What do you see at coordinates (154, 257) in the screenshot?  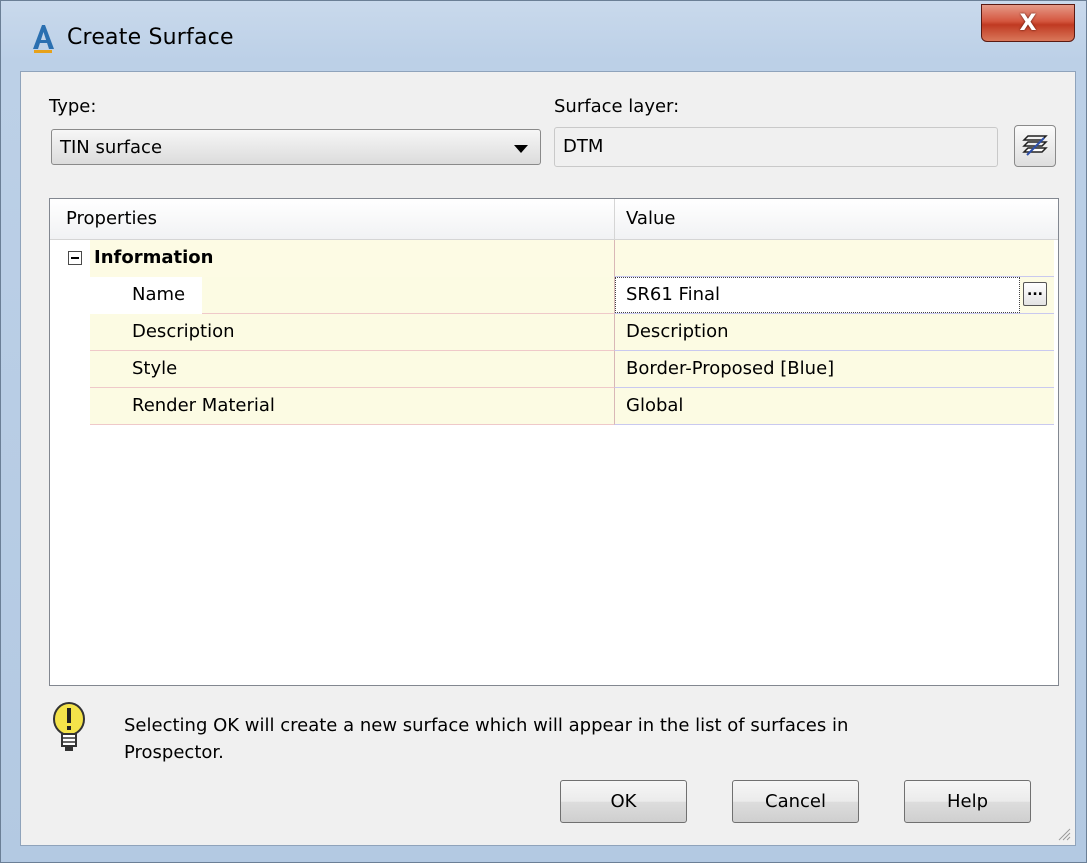 I see `group-label: Information` at bounding box center [154, 257].